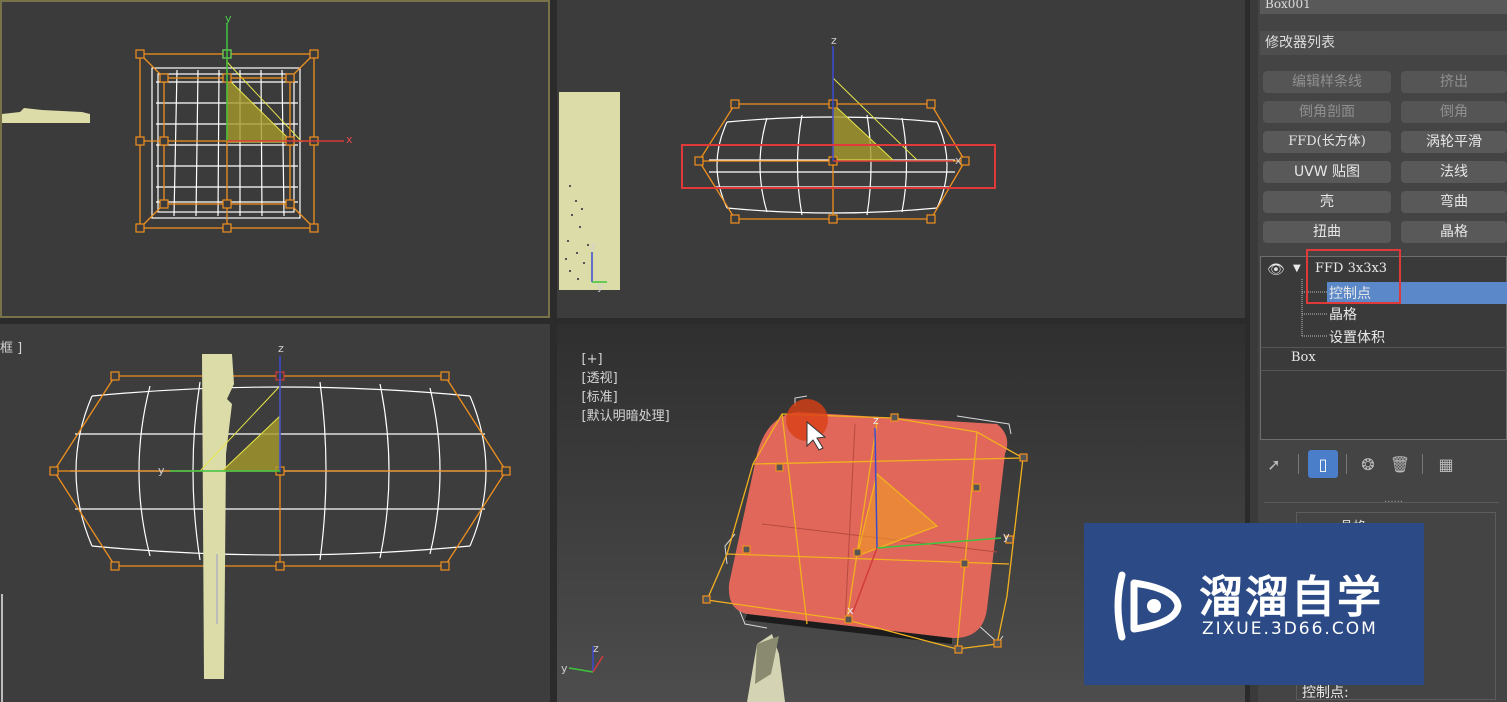 The width and height of the screenshot is (1507, 702). I want to click on modifier-button-shell: 壳, so click(1327, 202).